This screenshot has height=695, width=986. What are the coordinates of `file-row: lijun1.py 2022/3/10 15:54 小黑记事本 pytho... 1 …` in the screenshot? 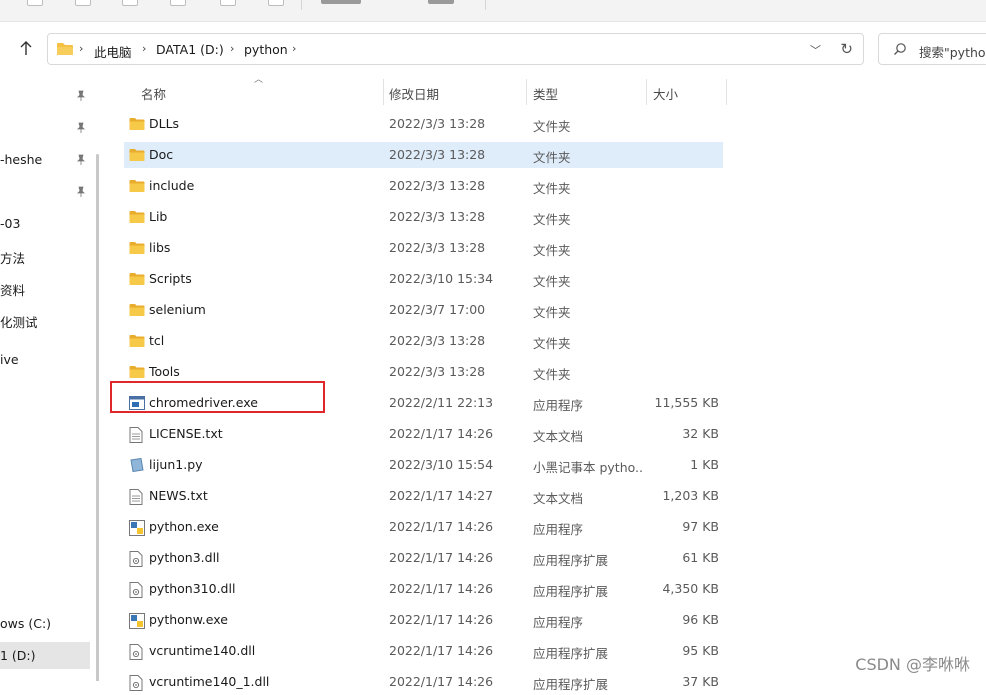 It's located at (423, 465).